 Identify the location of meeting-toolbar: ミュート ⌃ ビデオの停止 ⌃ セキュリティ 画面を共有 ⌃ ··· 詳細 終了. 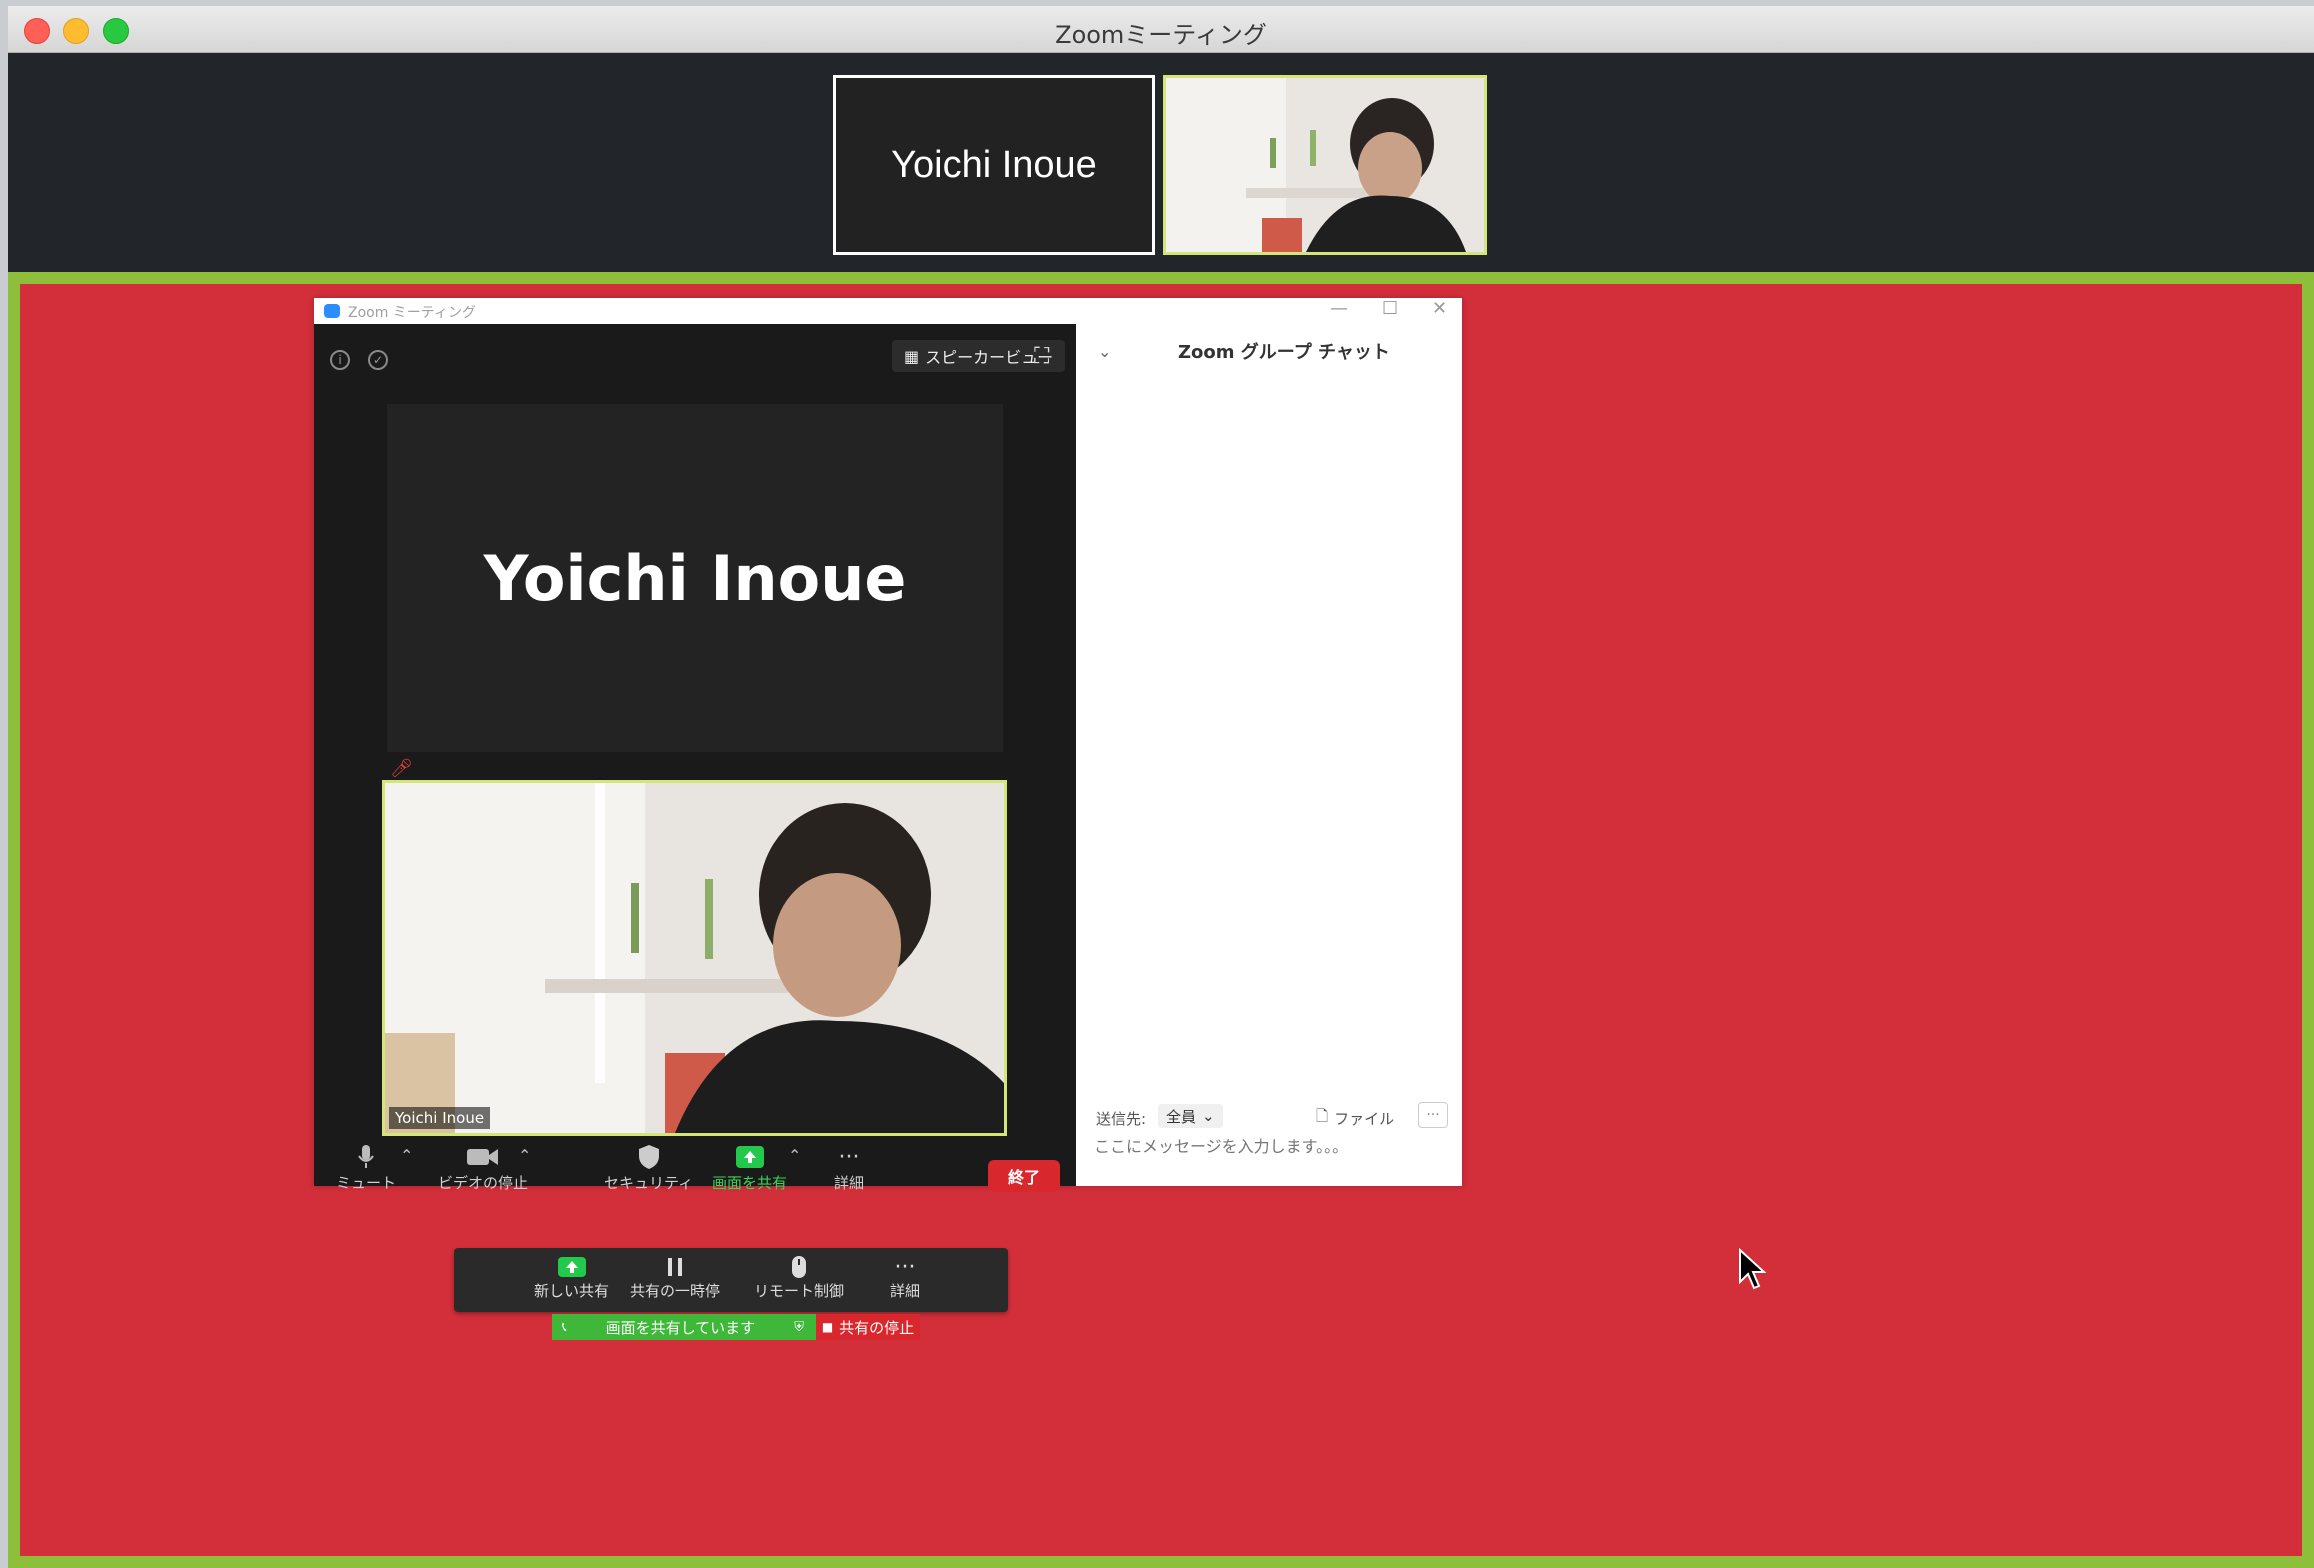
(695, 1176).